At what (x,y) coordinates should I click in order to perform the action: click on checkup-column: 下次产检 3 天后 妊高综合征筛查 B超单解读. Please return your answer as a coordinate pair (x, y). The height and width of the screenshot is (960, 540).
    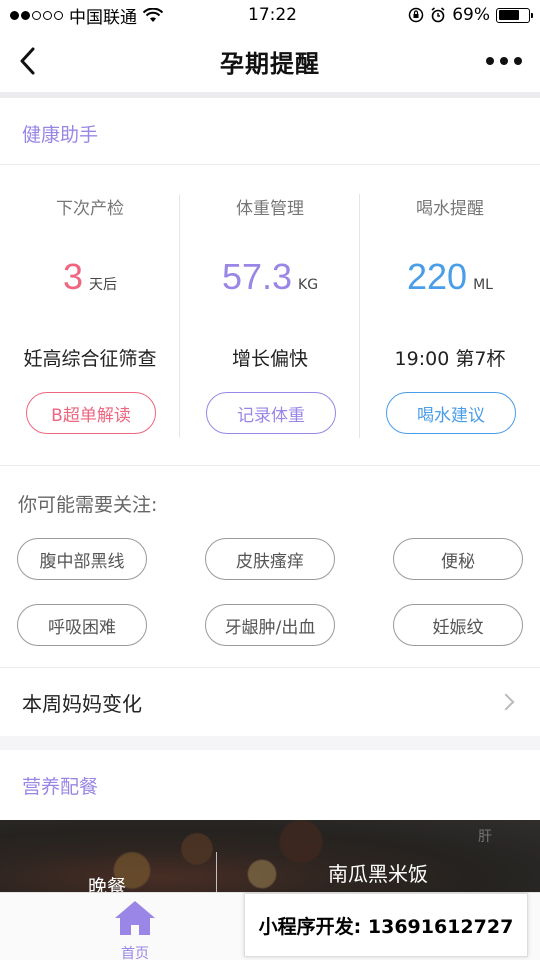
    Looking at the image, I should click on (90, 366).